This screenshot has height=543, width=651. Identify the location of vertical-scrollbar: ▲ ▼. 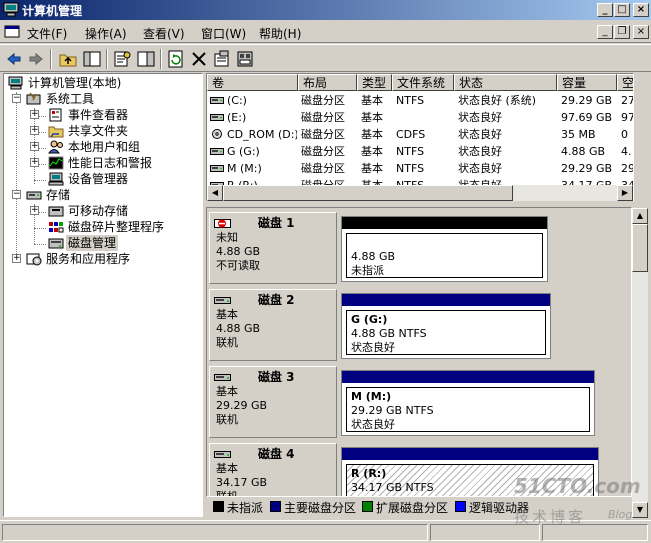
(640, 363).